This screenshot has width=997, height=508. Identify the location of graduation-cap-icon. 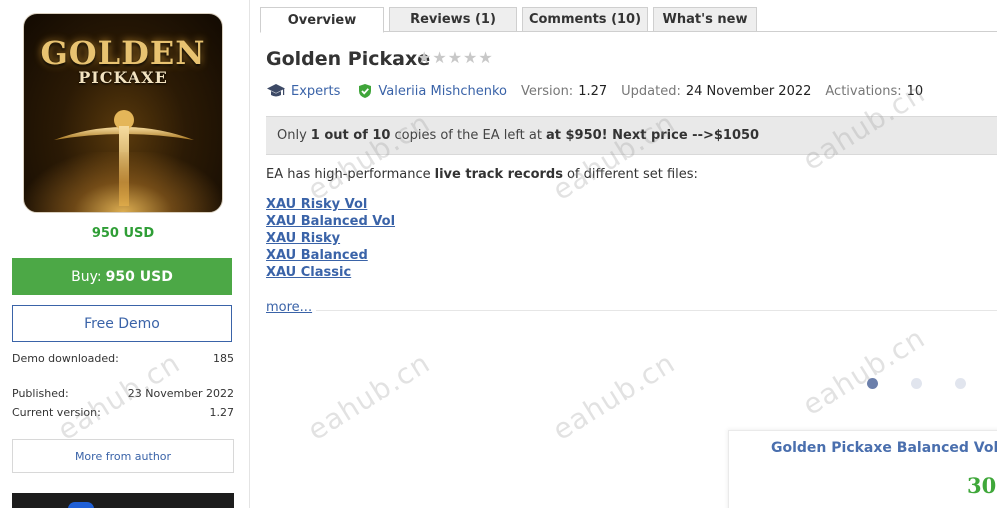
(276, 90).